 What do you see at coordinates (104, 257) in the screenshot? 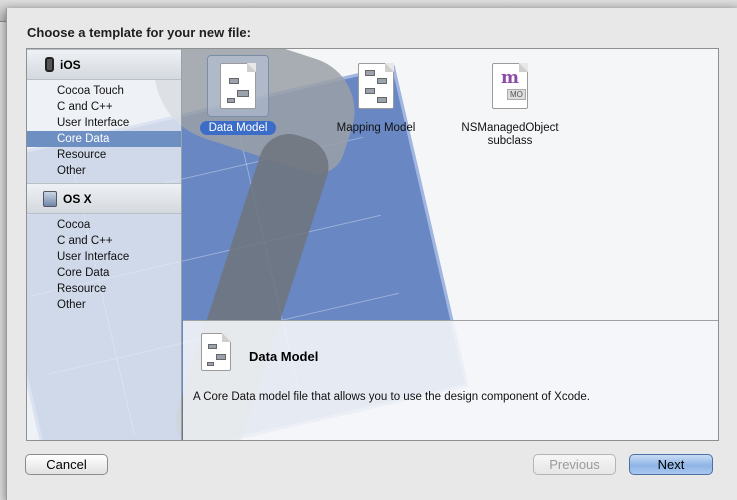
I see `sidebar-item-osx-user-interface: User Interface` at bounding box center [104, 257].